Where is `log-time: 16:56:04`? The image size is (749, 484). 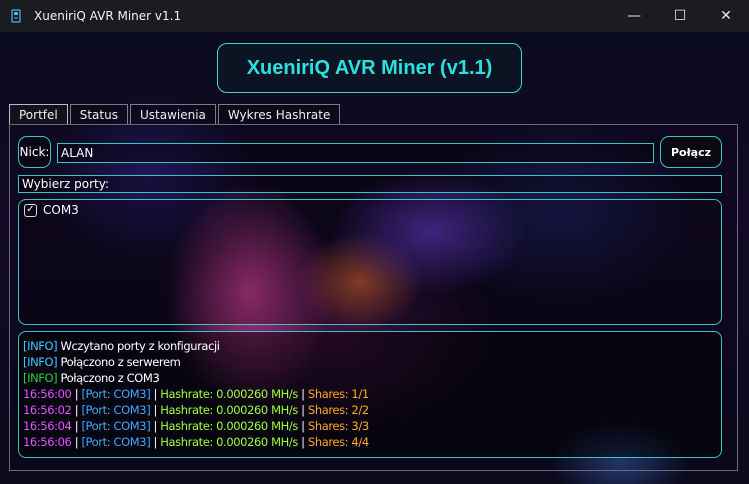
log-time: 16:56:04 is located at coordinates (47, 426).